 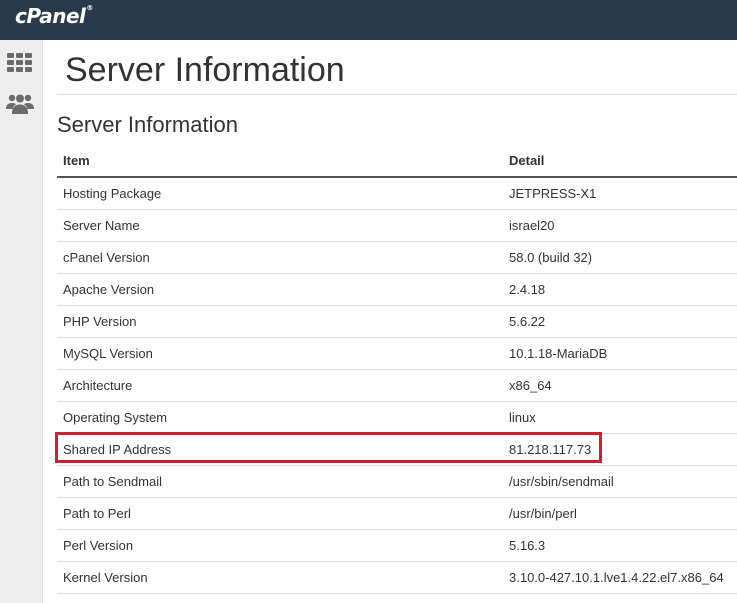 I want to click on table-row: Architecture x86_64, so click(x=397, y=385).